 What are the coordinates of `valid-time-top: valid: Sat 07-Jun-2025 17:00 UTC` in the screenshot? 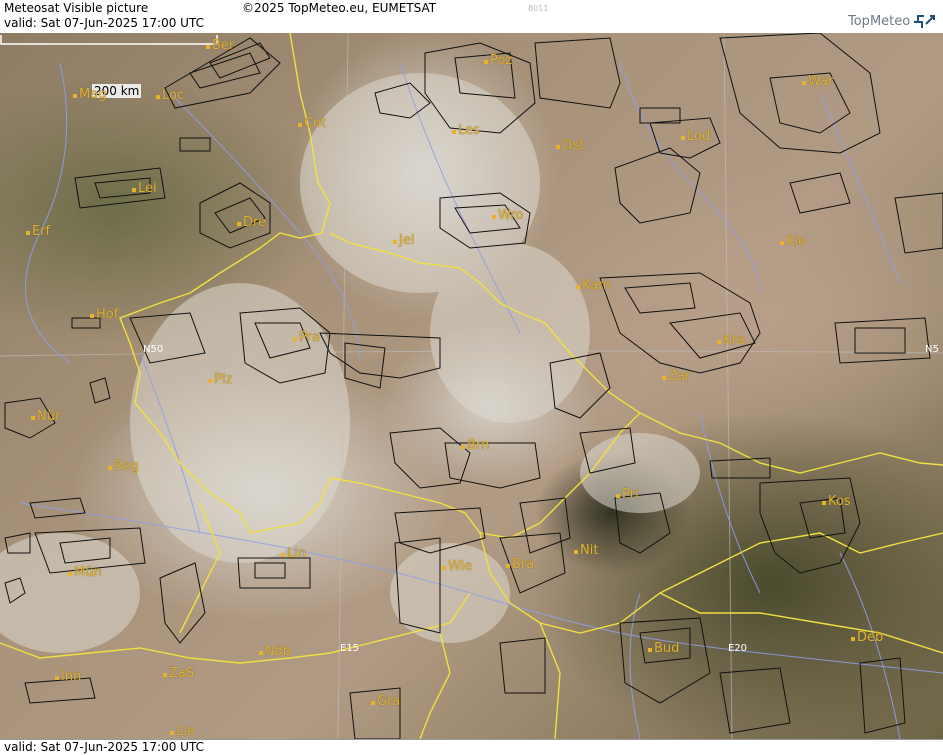 It's located at (104, 23).